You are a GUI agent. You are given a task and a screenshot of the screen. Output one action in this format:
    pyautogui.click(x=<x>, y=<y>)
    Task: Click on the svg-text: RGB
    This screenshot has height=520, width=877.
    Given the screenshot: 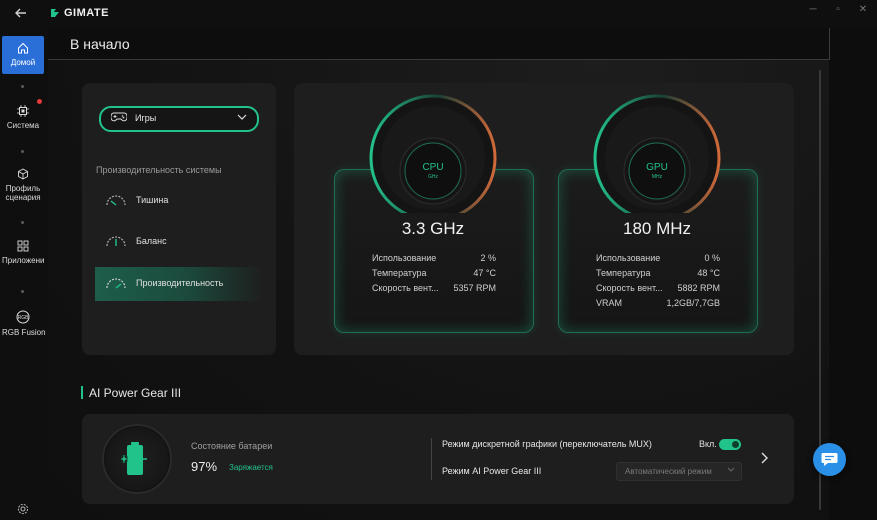 What is the action you would take?
    pyautogui.click(x=24, y=318)
    